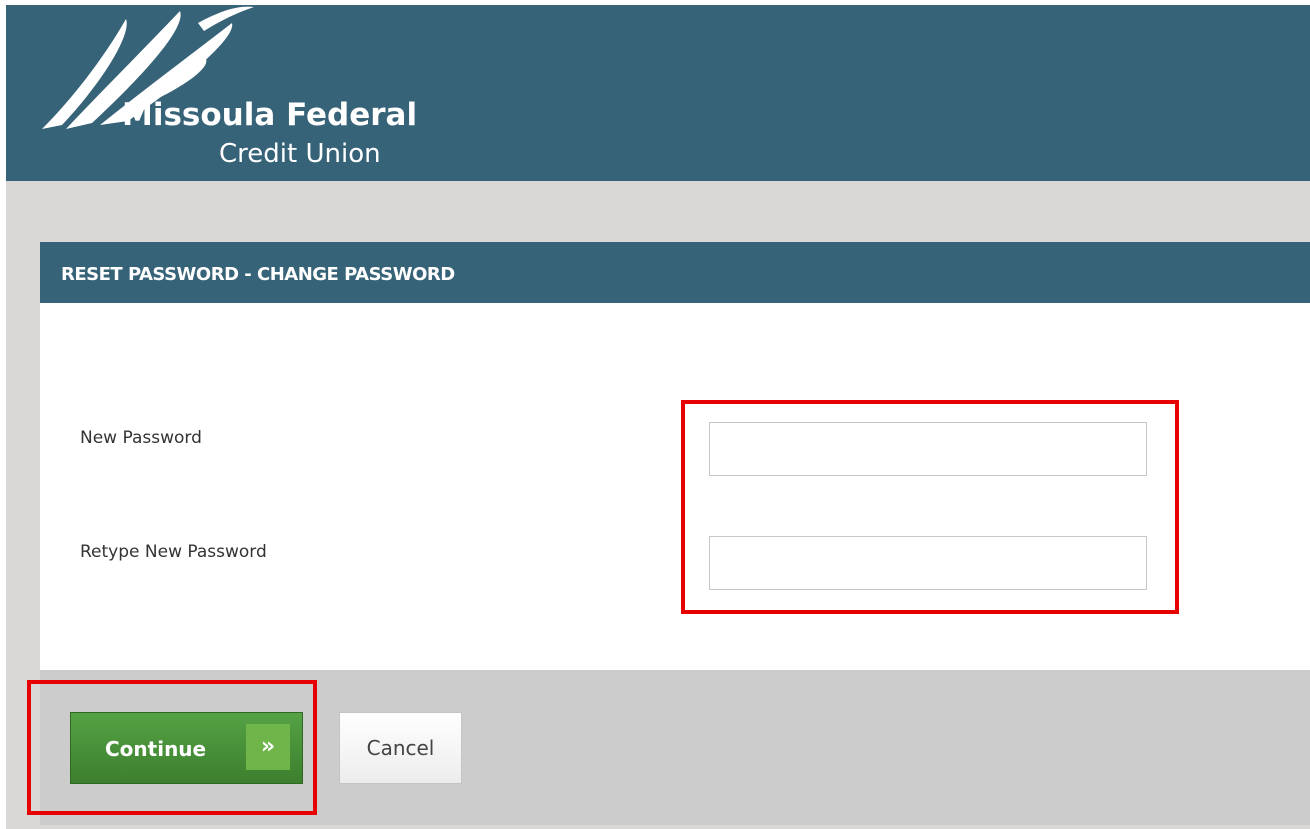 This screenshot has width=1310, height=829. I want to click on panel-header: RESET PASSWORD - CHANGE PASSWORD, so click(675, 272).